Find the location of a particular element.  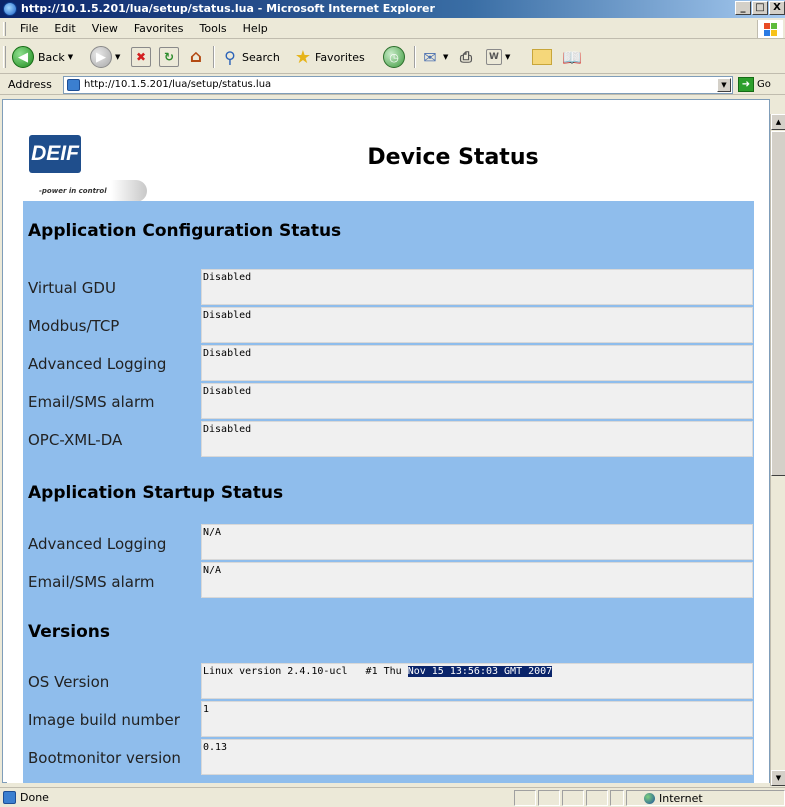

row-label: OPC-XML-DA is located at coordinates (75, 440).